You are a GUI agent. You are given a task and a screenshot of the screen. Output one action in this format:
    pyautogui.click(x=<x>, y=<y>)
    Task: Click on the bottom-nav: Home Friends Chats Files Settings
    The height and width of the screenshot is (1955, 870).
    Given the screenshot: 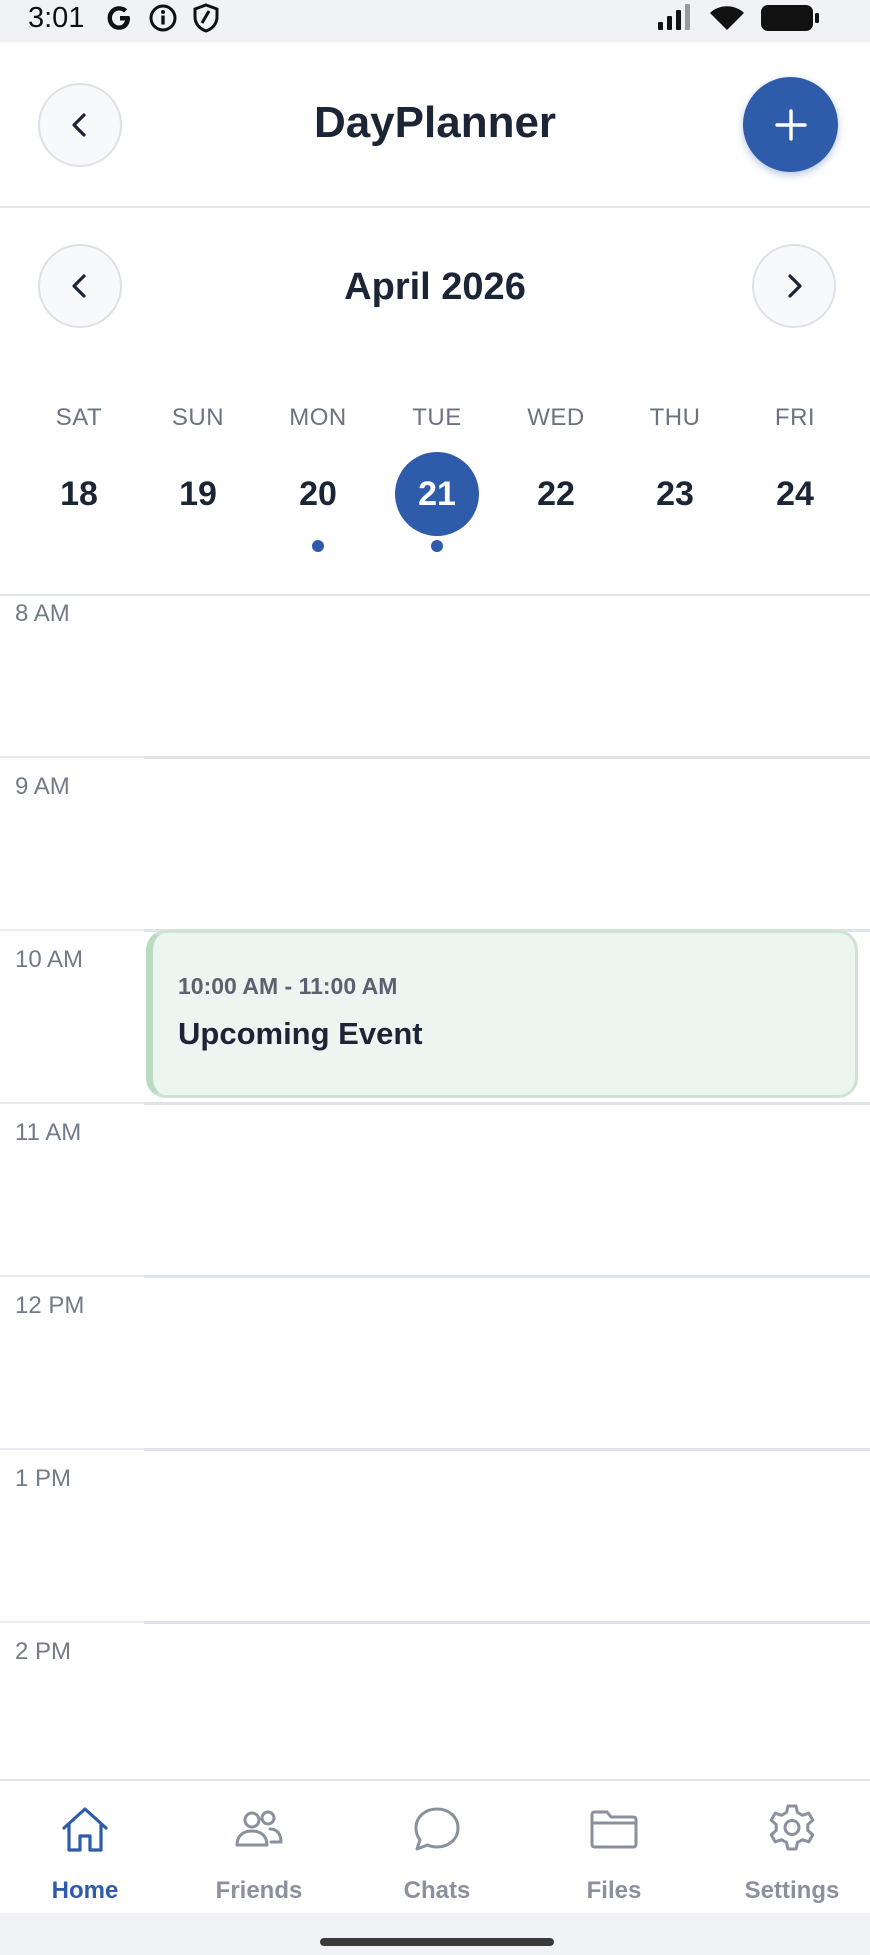 What is the action you would take?
    pyautogui.click(x=435, y=1846)
    